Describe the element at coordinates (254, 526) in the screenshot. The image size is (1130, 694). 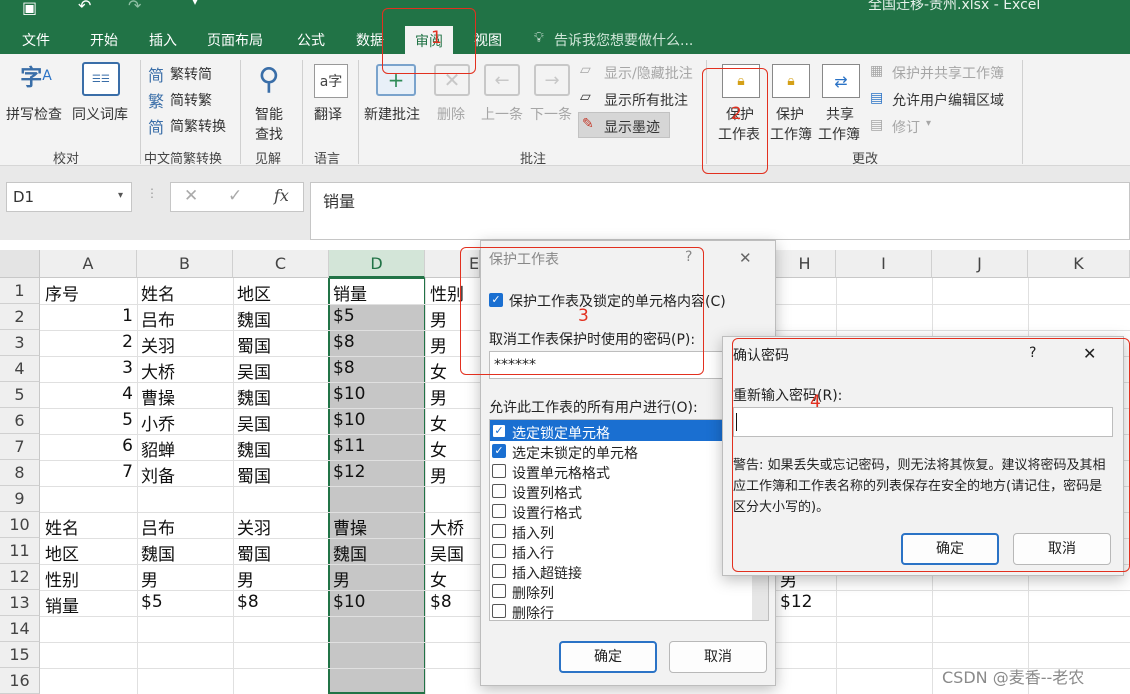
I see `cell-c10: 关羽` at that location.